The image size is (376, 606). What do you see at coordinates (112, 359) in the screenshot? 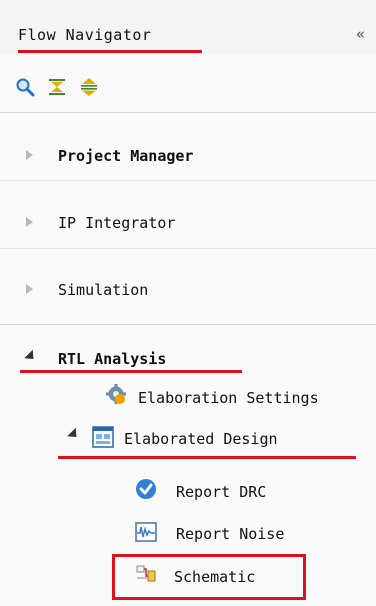
I see `section-label: RTL Analysis` at bounding box center [112, 359].